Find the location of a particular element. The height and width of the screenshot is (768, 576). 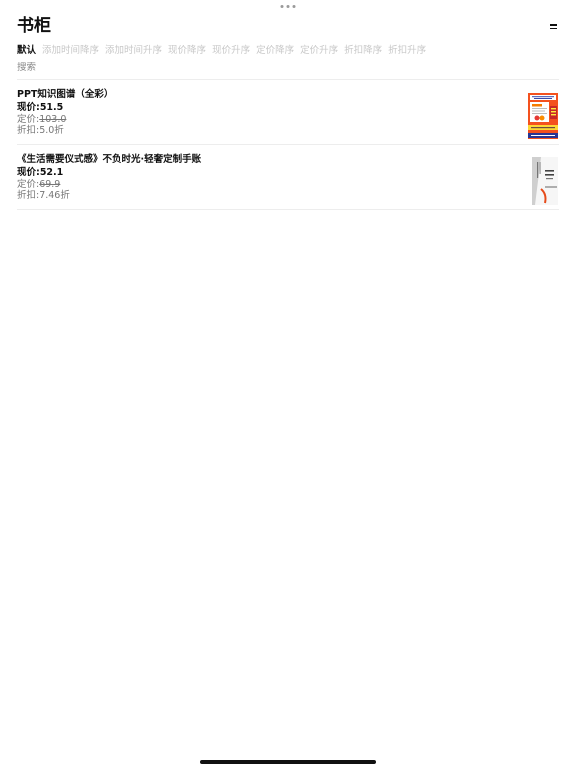

sort-option-price-asc: 现价升序 is located at coordinates (231, 51).